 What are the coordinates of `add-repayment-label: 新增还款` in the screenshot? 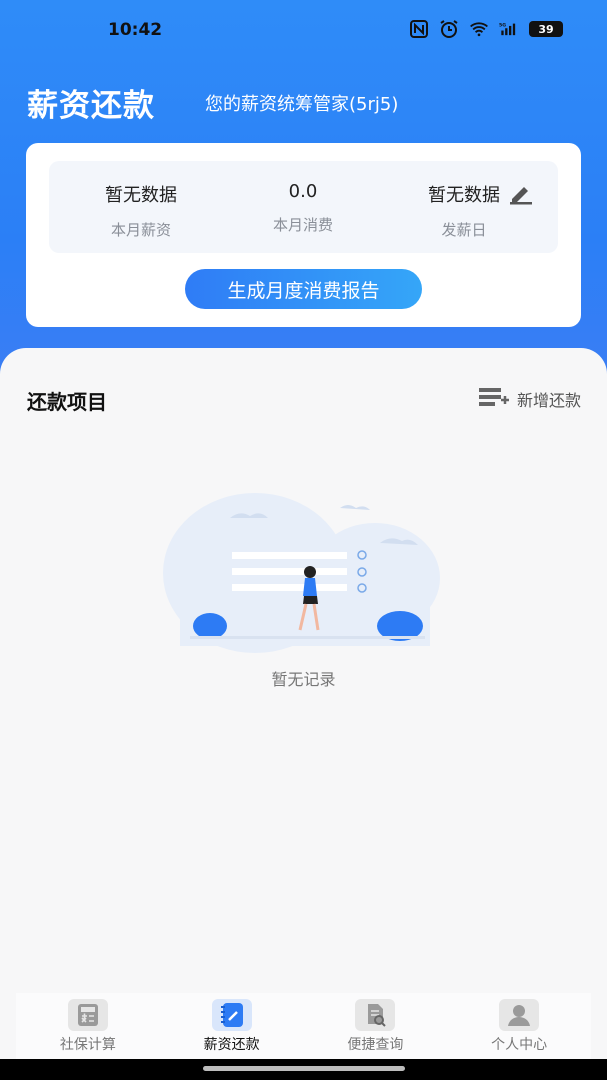 It's located at (548, 400).